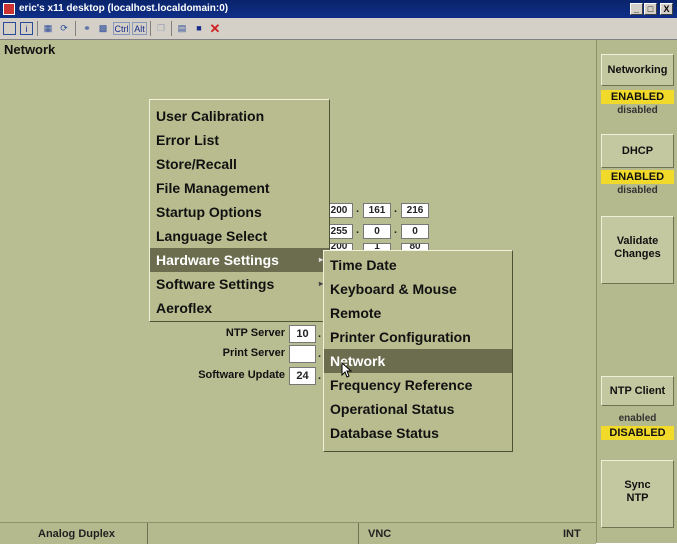  Describe the element at coordinates (418, 409) in the screenshot. I see `submenu-item-operational-status: Operational Status` at that location.